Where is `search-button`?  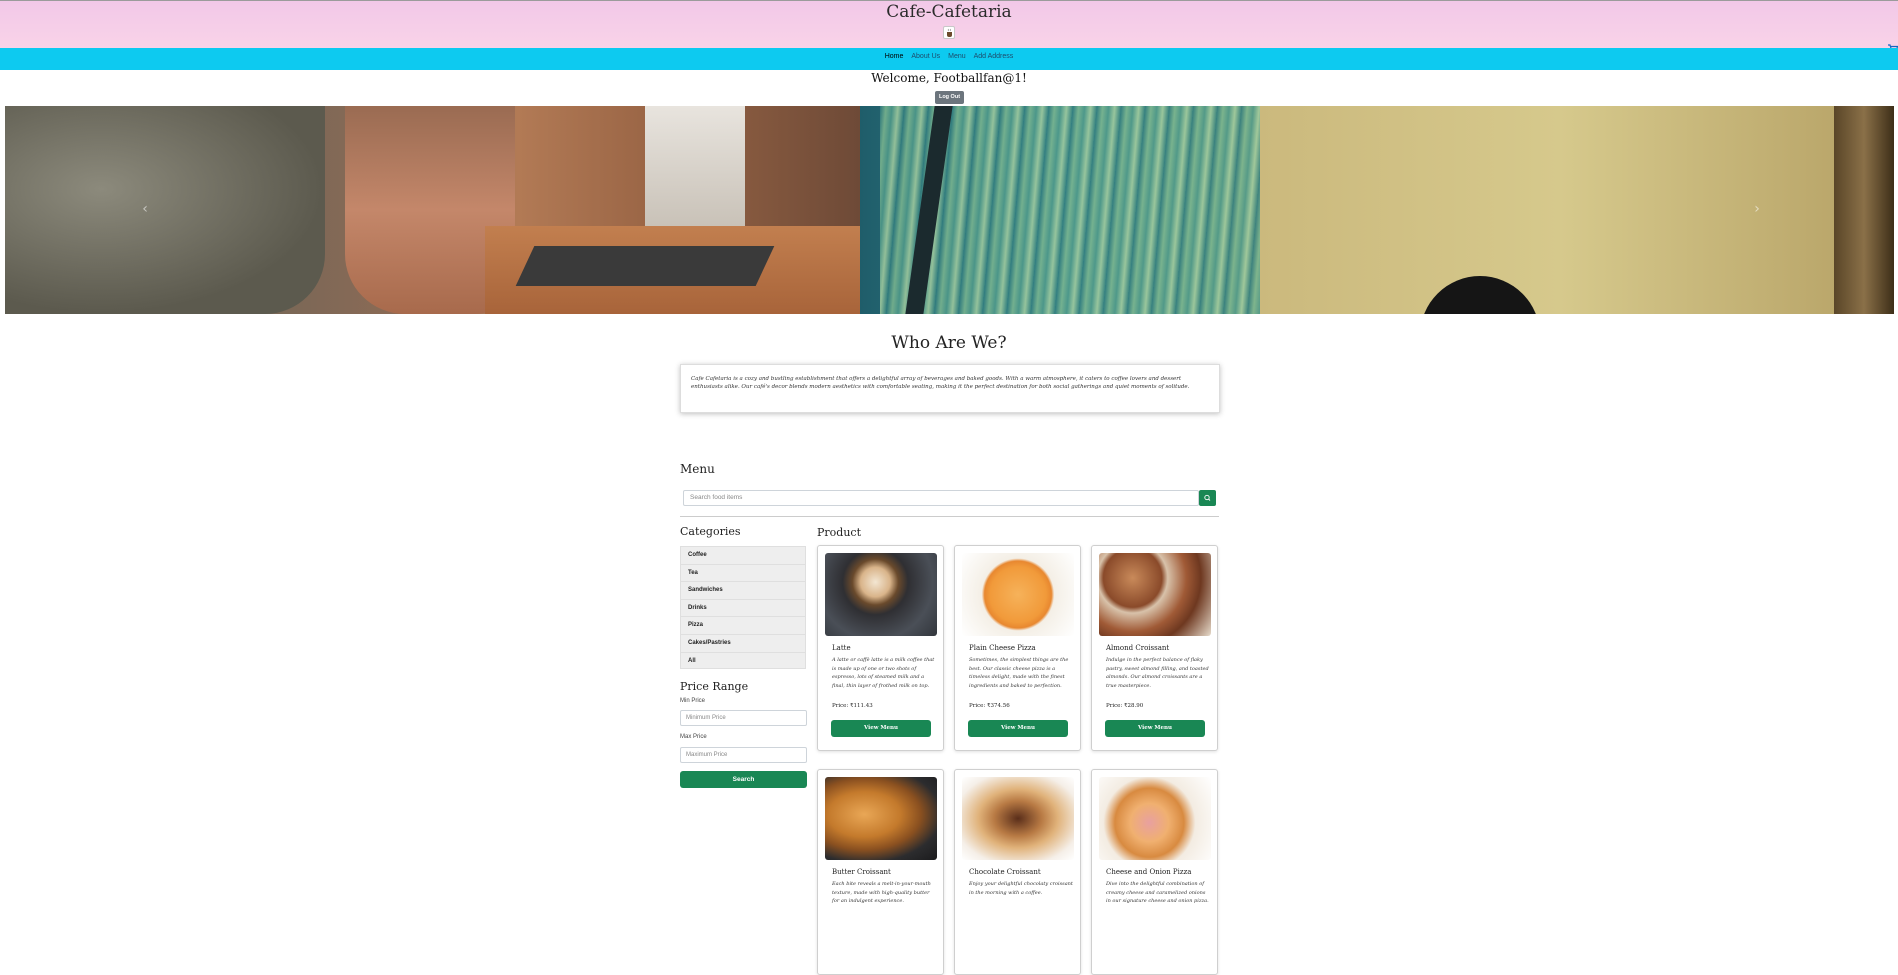 search-button is located at coordinates (1207, 498).